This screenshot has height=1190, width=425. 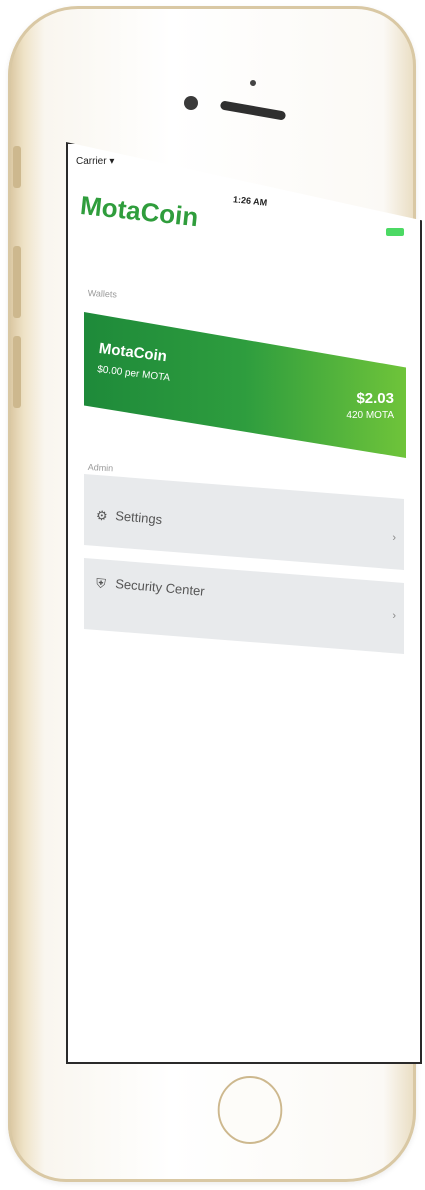 What do you see at coordinates (17, 372) in the screenshot?
I see `volume-down-button` at bounding box center [17, 372].